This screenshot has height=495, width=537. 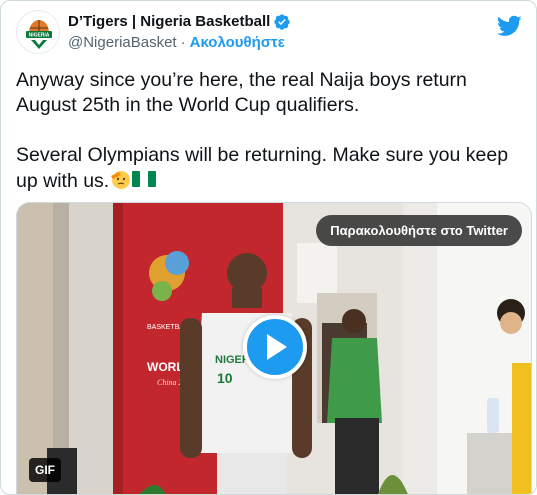 I want to click on nigeria-flag-emoji, so click(x=144, y=179).